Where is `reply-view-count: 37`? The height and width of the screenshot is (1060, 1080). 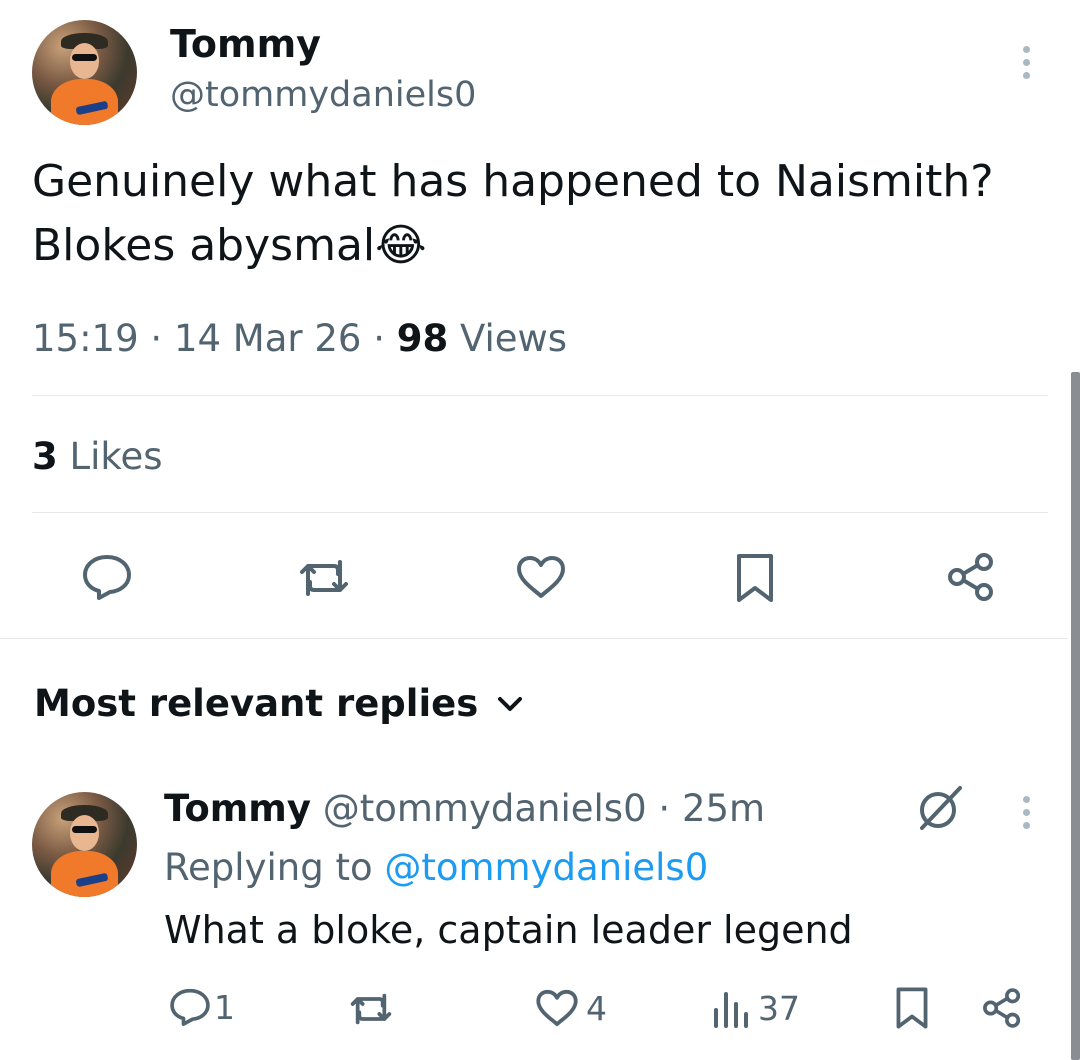
reply-view-count: 37 is located at coordinates (779, 1008).